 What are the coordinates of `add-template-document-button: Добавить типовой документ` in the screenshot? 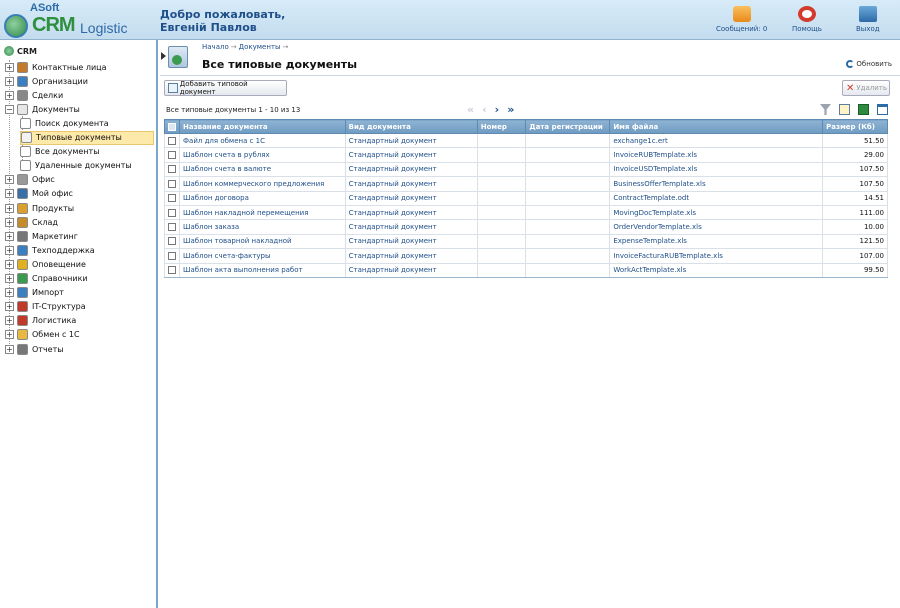 It's located at (225, 88).